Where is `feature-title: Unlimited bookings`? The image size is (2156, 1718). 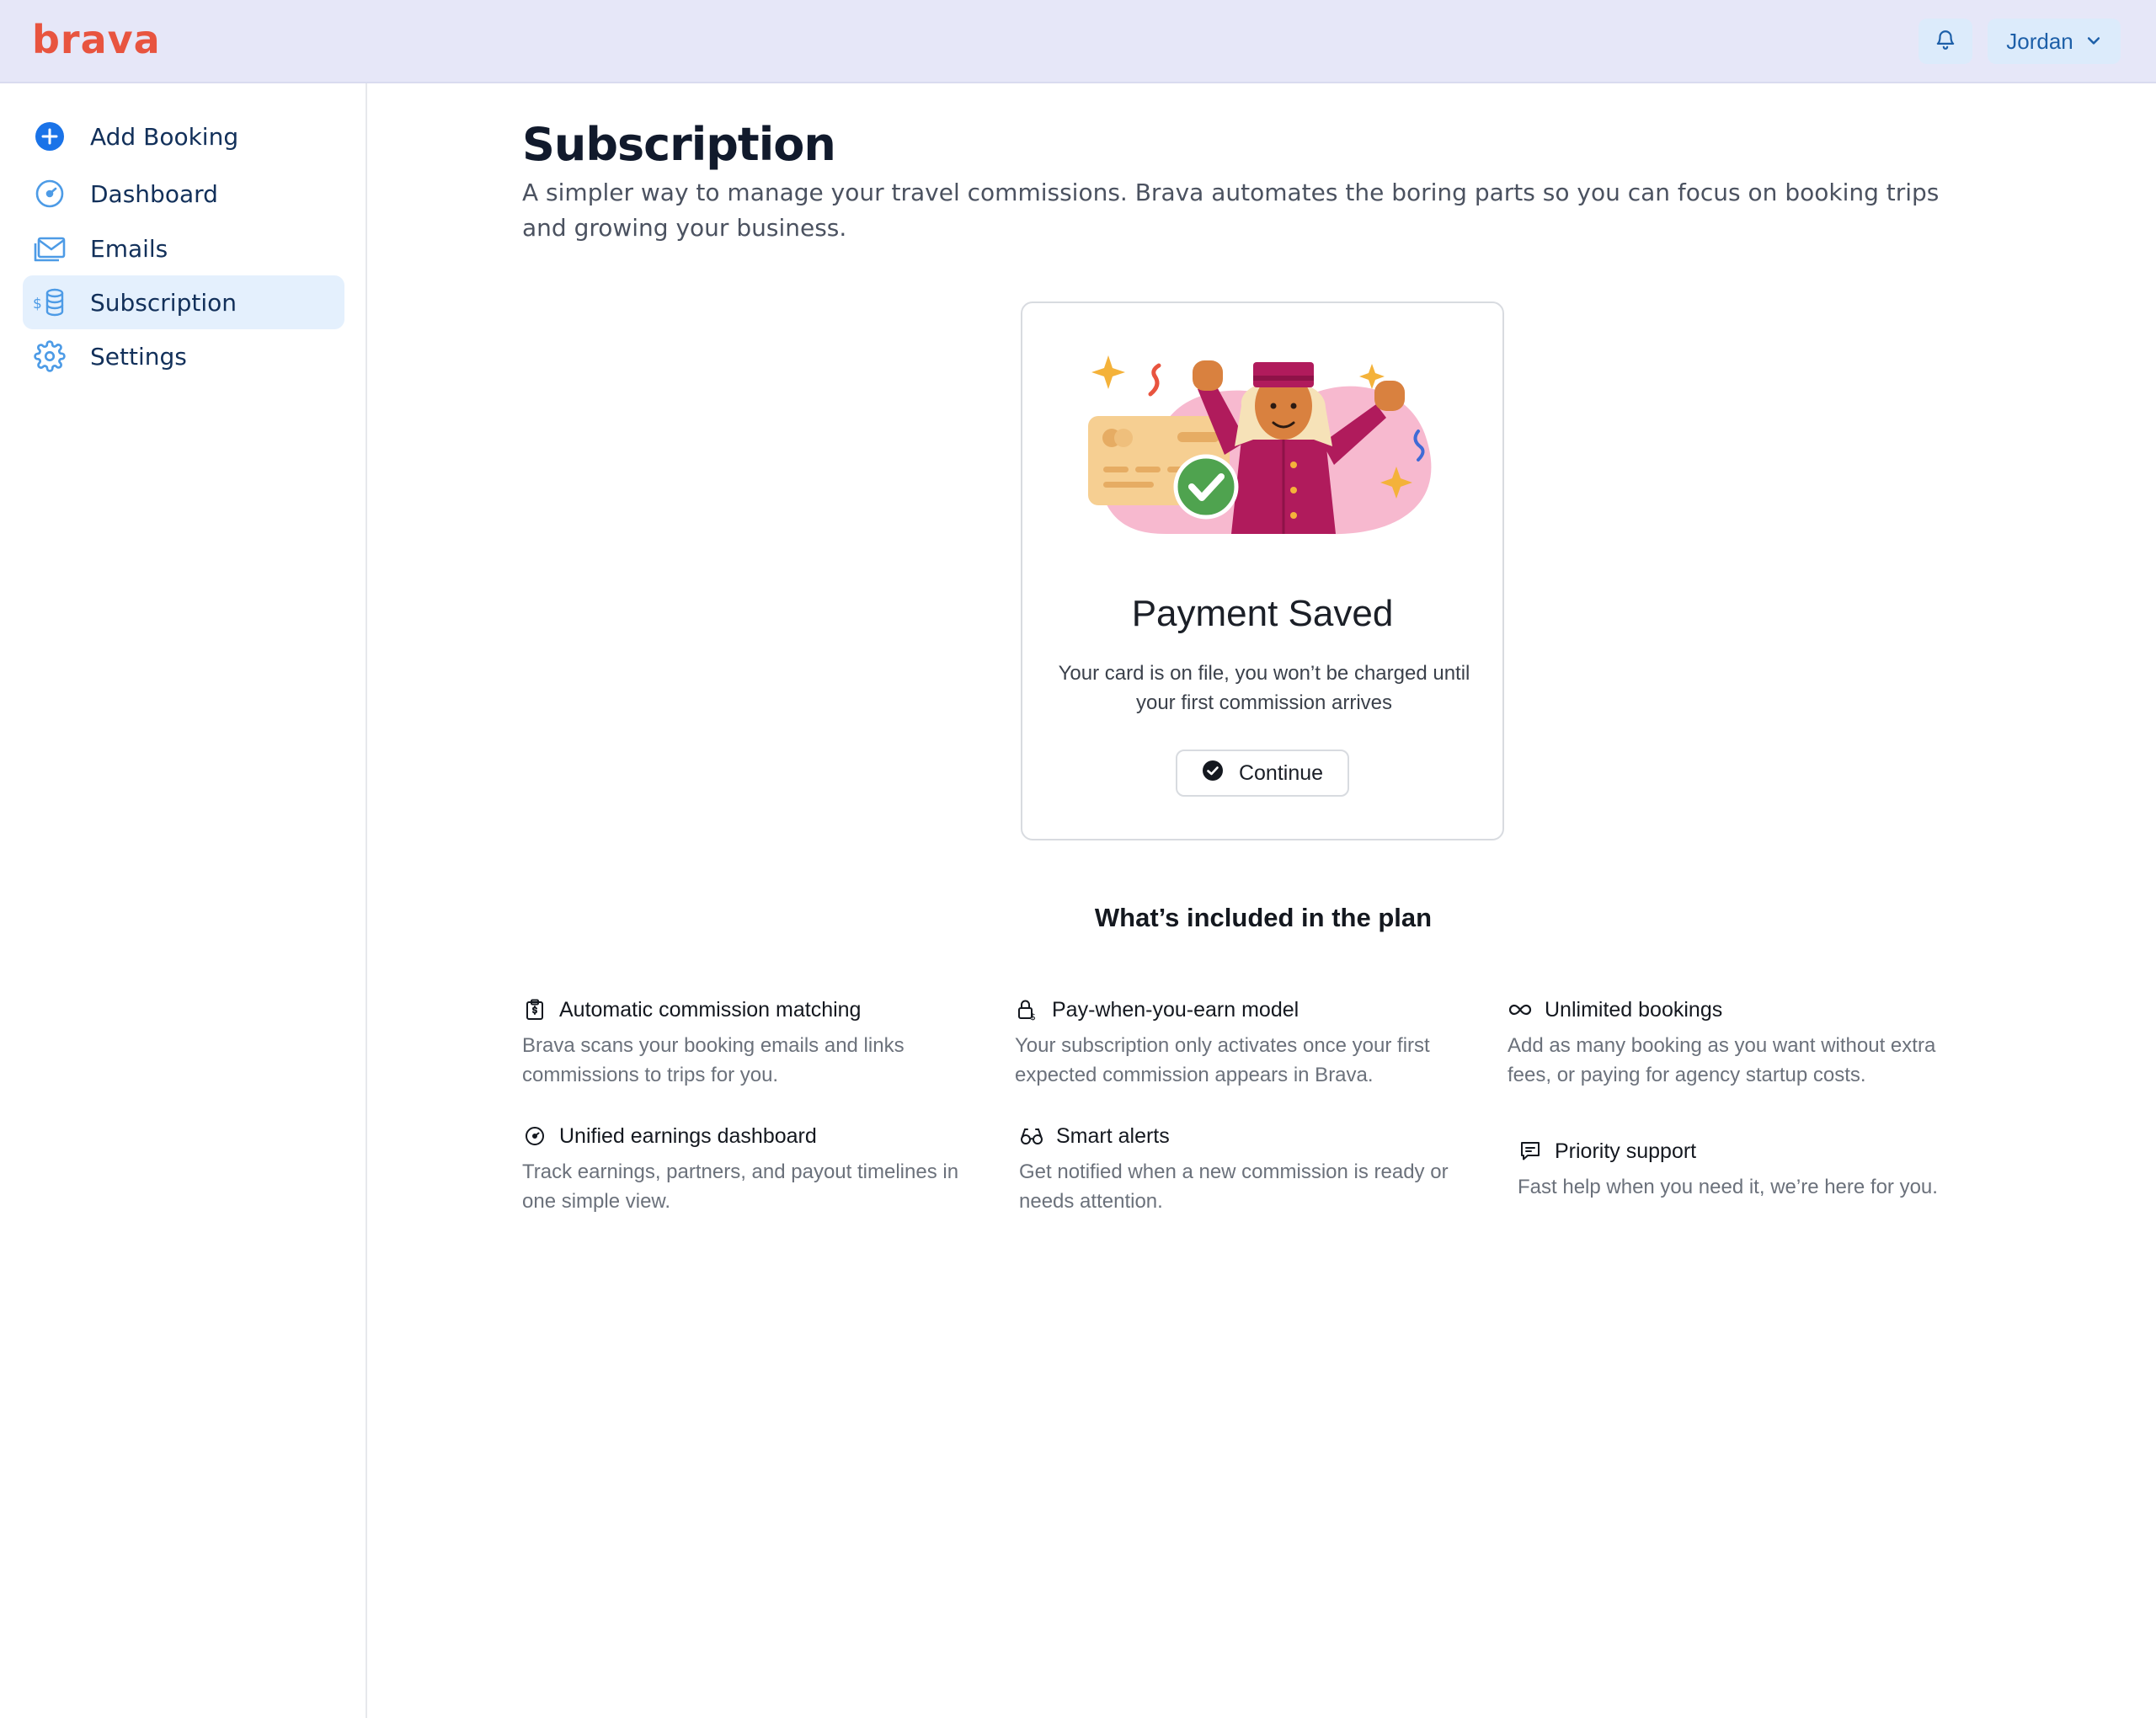
feature-title: Unlimited bookings is located at coordinates (1634, 1009).